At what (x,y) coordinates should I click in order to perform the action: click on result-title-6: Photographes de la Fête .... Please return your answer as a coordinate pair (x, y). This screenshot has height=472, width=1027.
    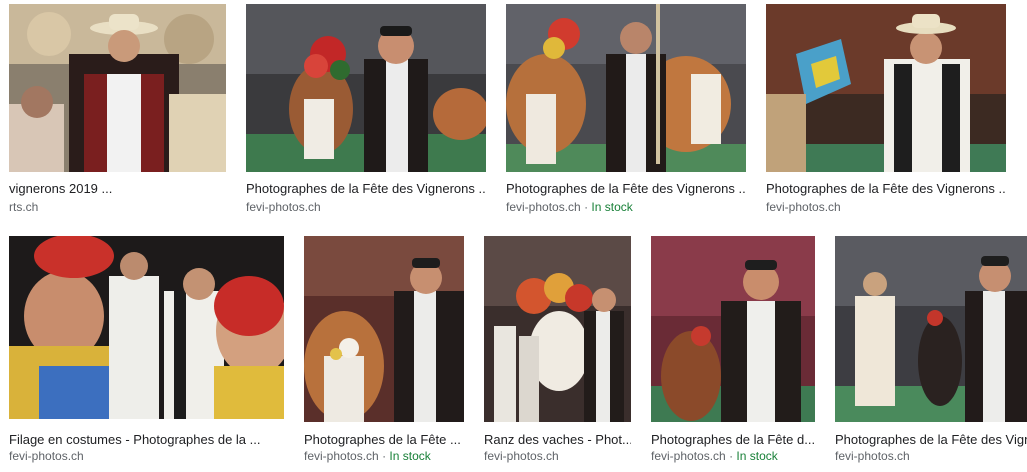
    Looking at the image, I should click on (384, 440).